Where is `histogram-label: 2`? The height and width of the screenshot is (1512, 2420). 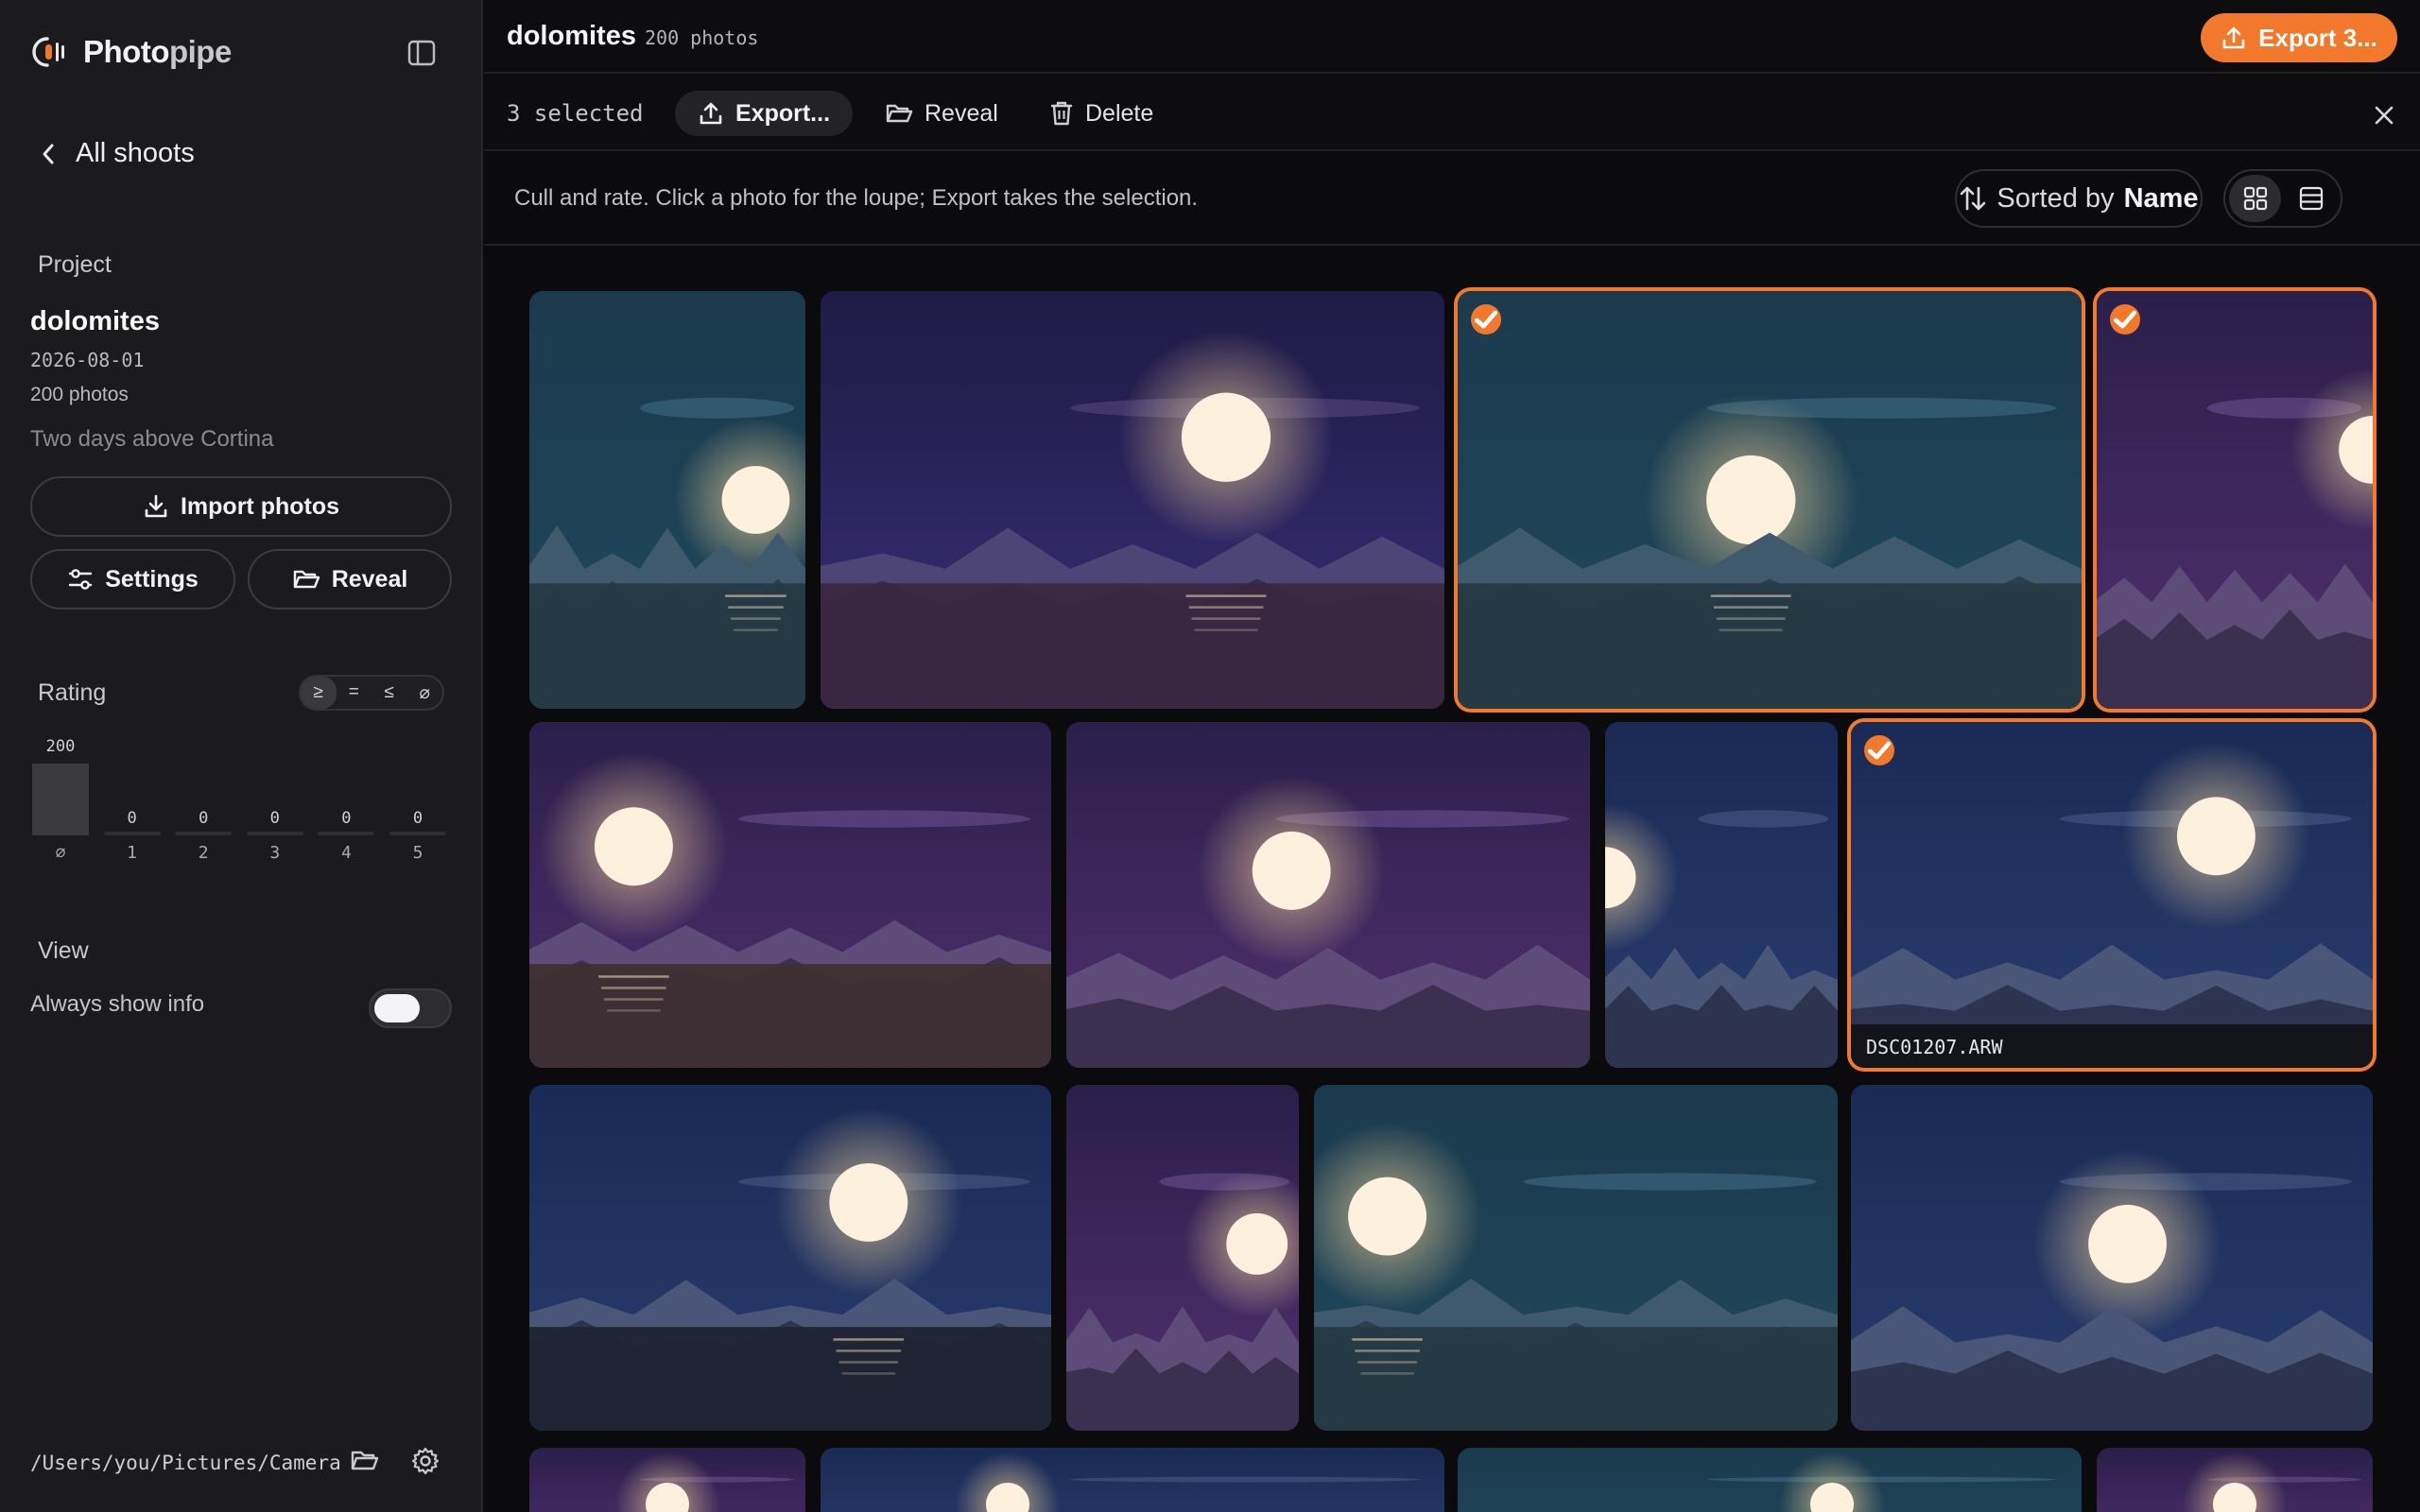
histogram-label: 2 is located at coordinates (203, 853).